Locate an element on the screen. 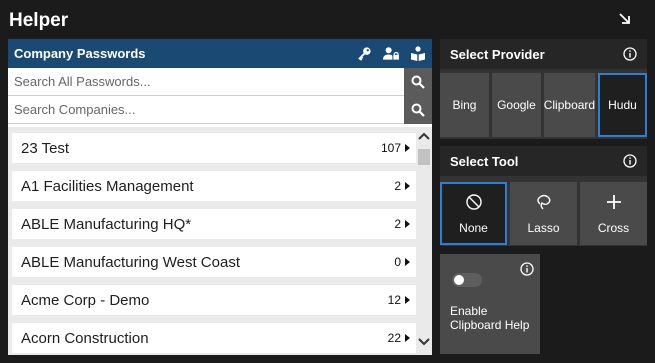 Image resolution: width=655 pixels, height=363 pixels. company-list-item: ABLE Manufacturing West Coast 0 is located at coordinates (214, 262).